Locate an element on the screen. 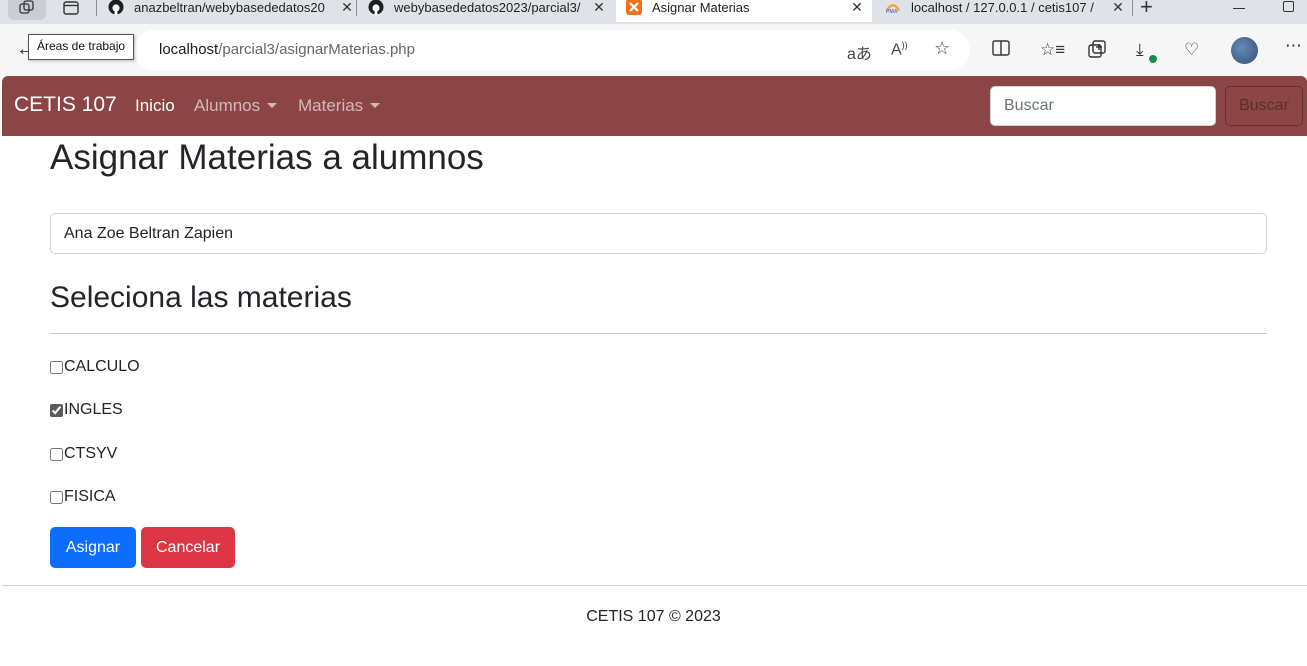  split-screen-icon is located at coordinates (1001, 50).